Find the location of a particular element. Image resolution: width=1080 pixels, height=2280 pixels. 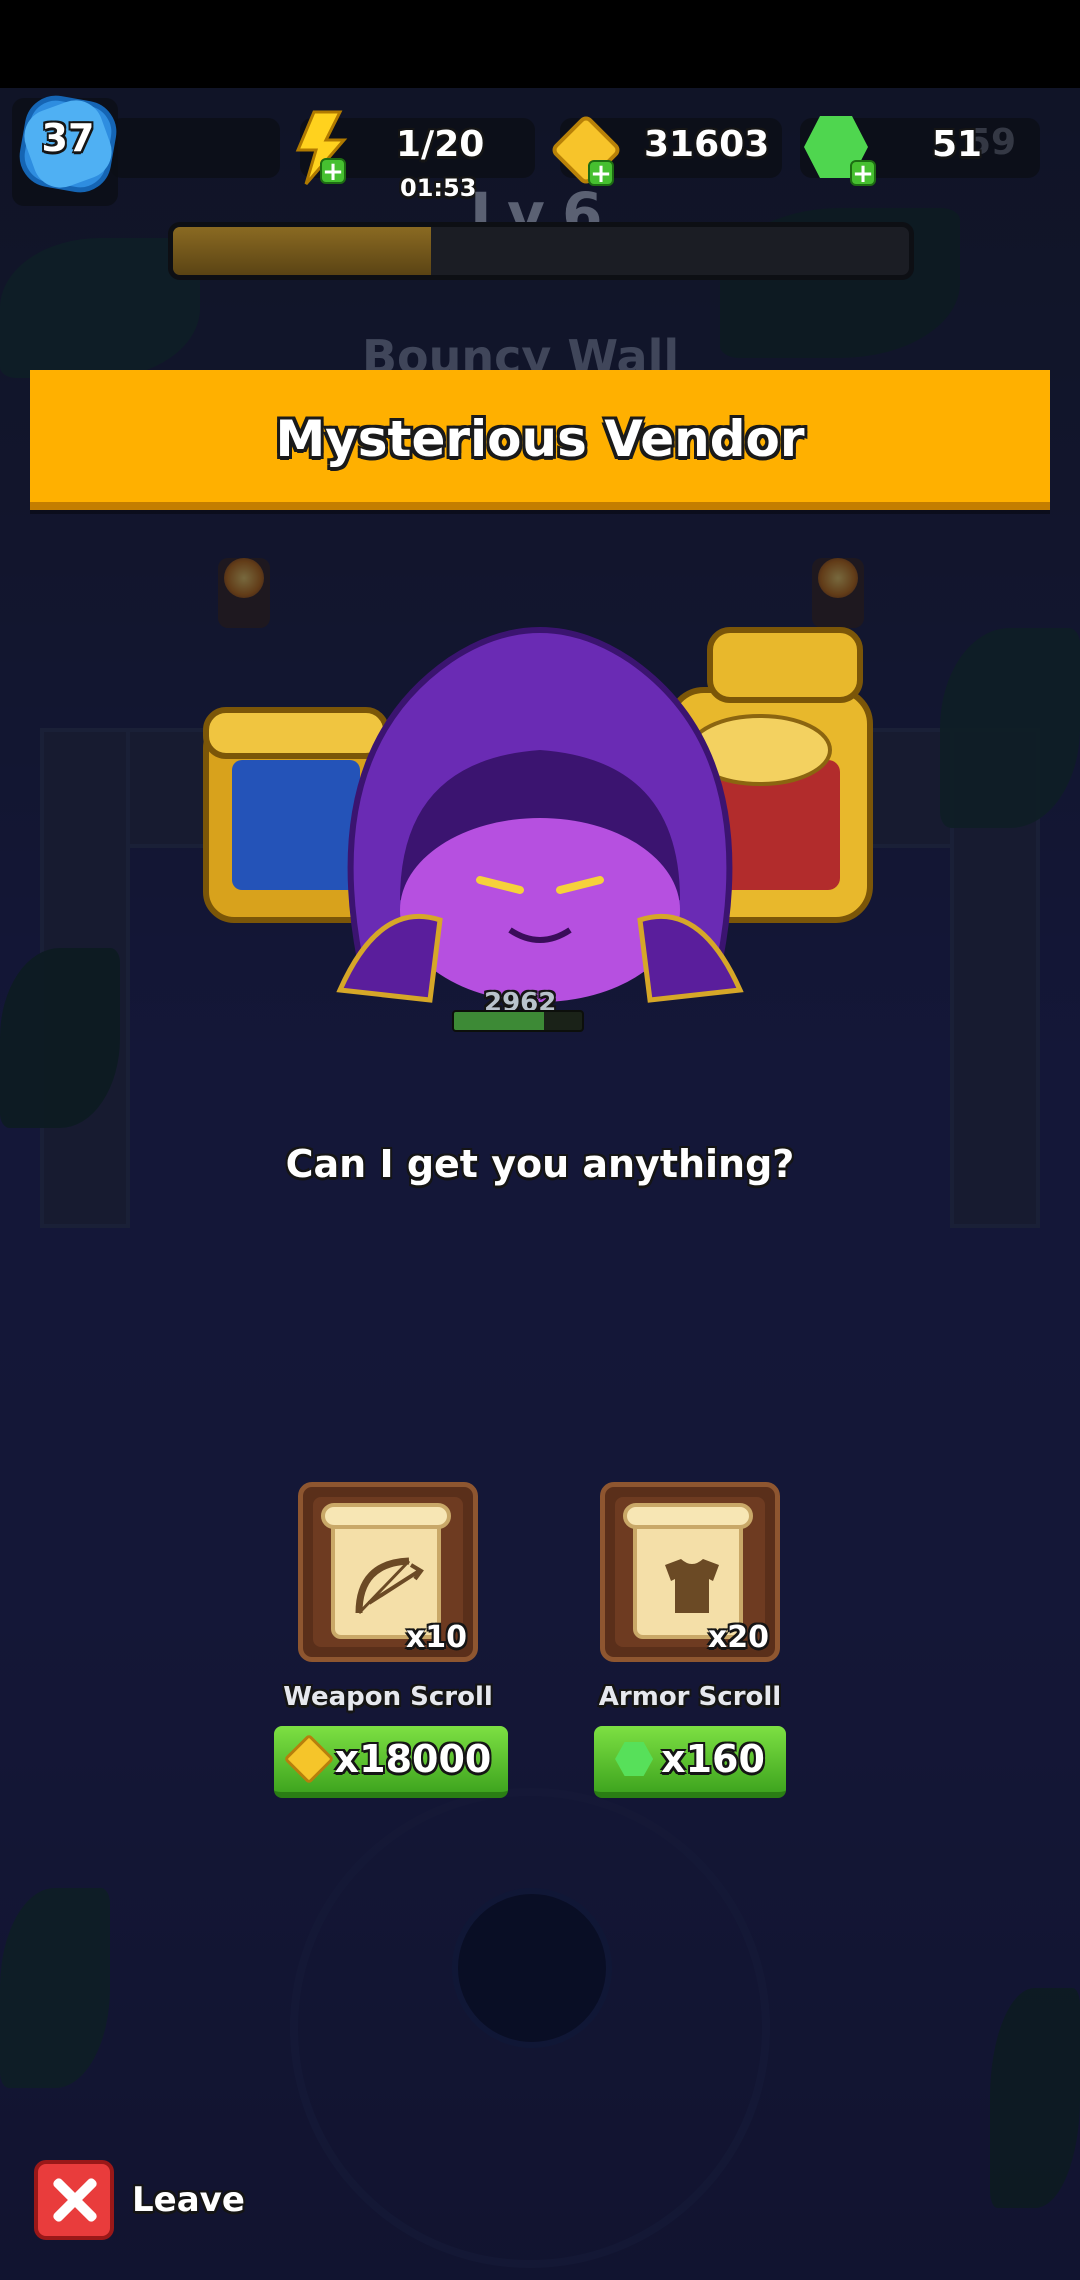

player-level-badge: 37 is located at coordinates (68, 144).